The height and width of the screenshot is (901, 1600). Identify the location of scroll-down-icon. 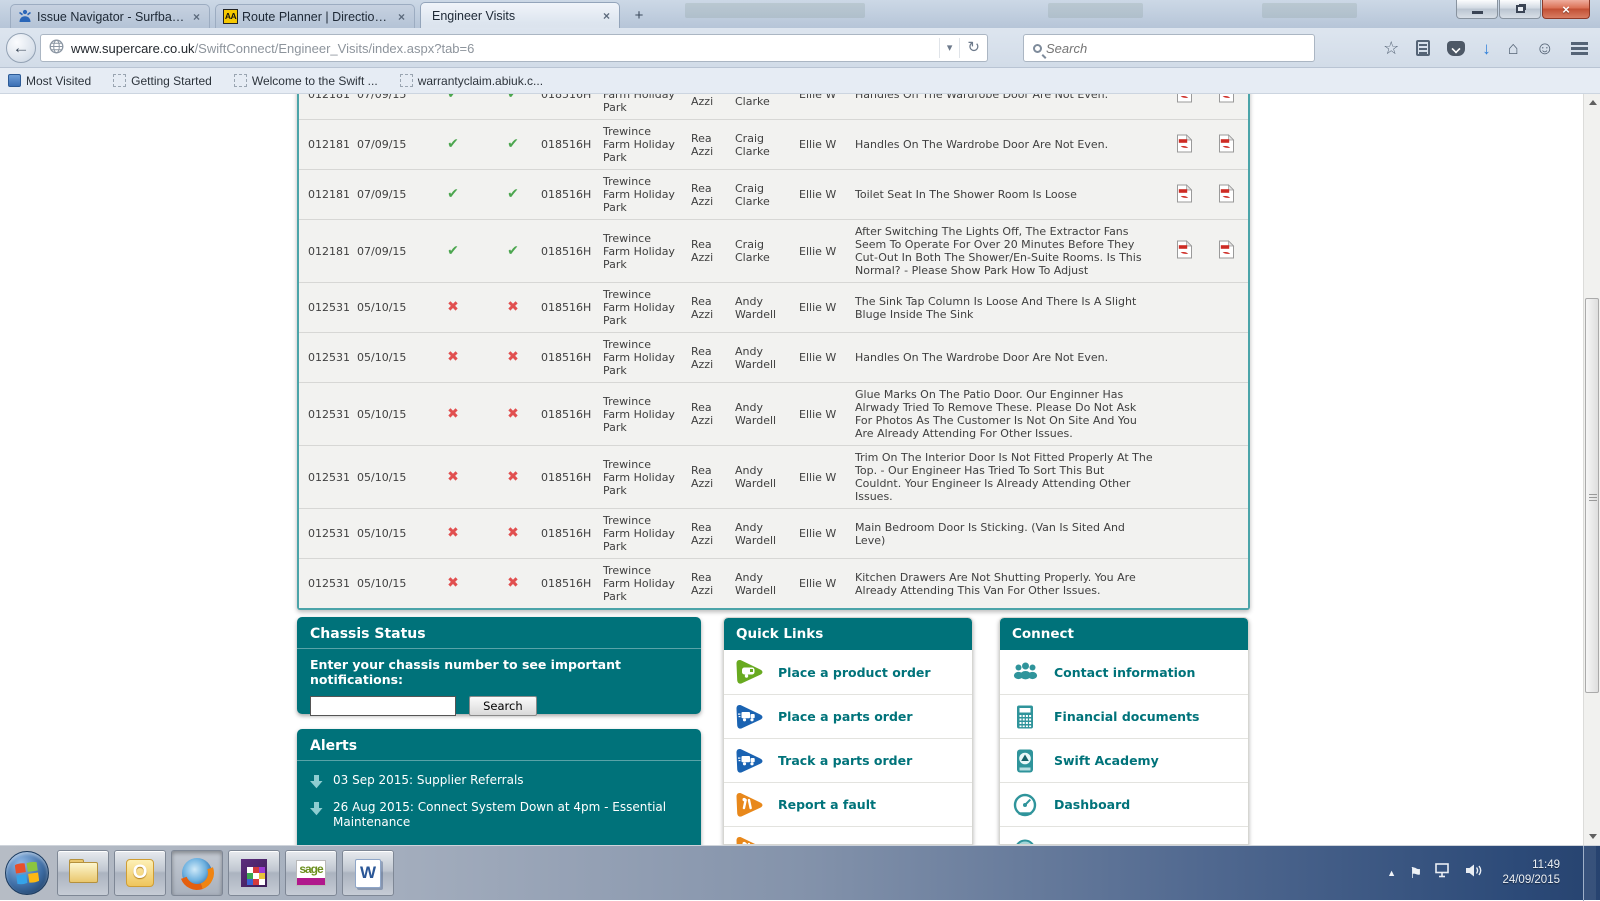
(1592, 836).